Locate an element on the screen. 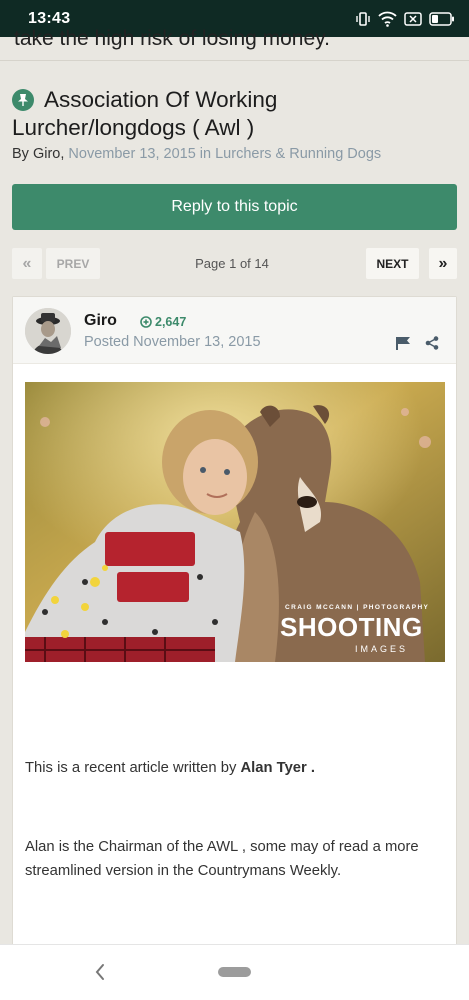 This screenshot has height=1000, width=469. pin-icon is located at coordinates (23, 100).